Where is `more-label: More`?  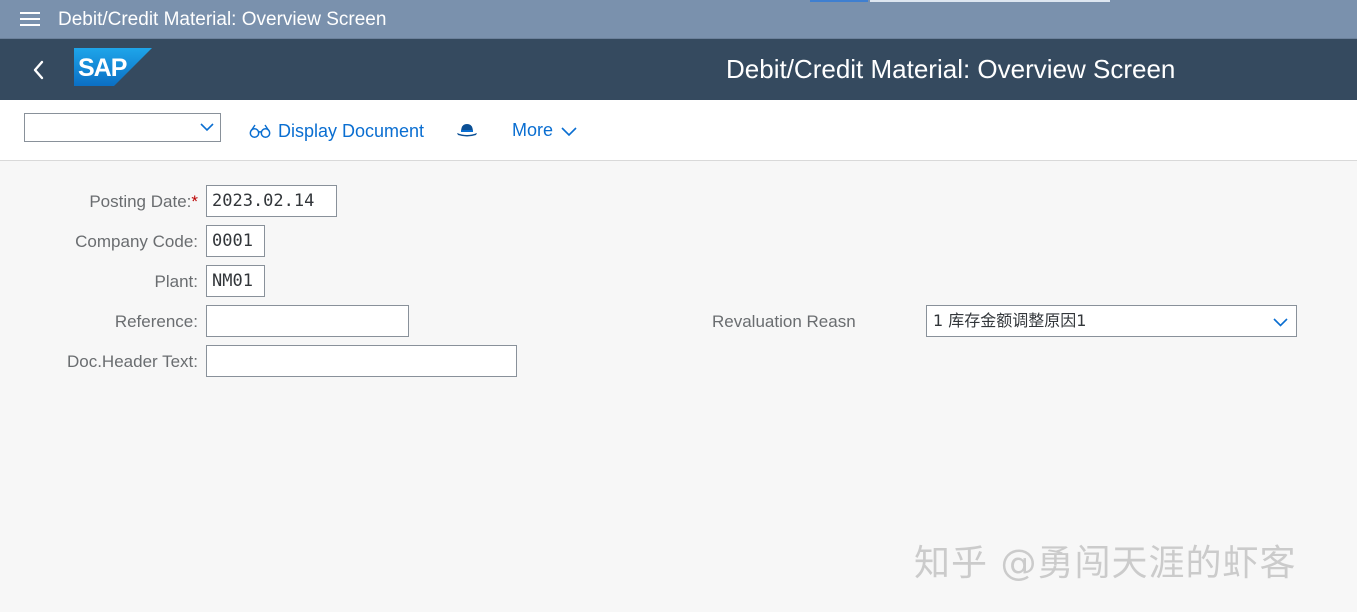
more-label: More is located at coordinates (533, 130).